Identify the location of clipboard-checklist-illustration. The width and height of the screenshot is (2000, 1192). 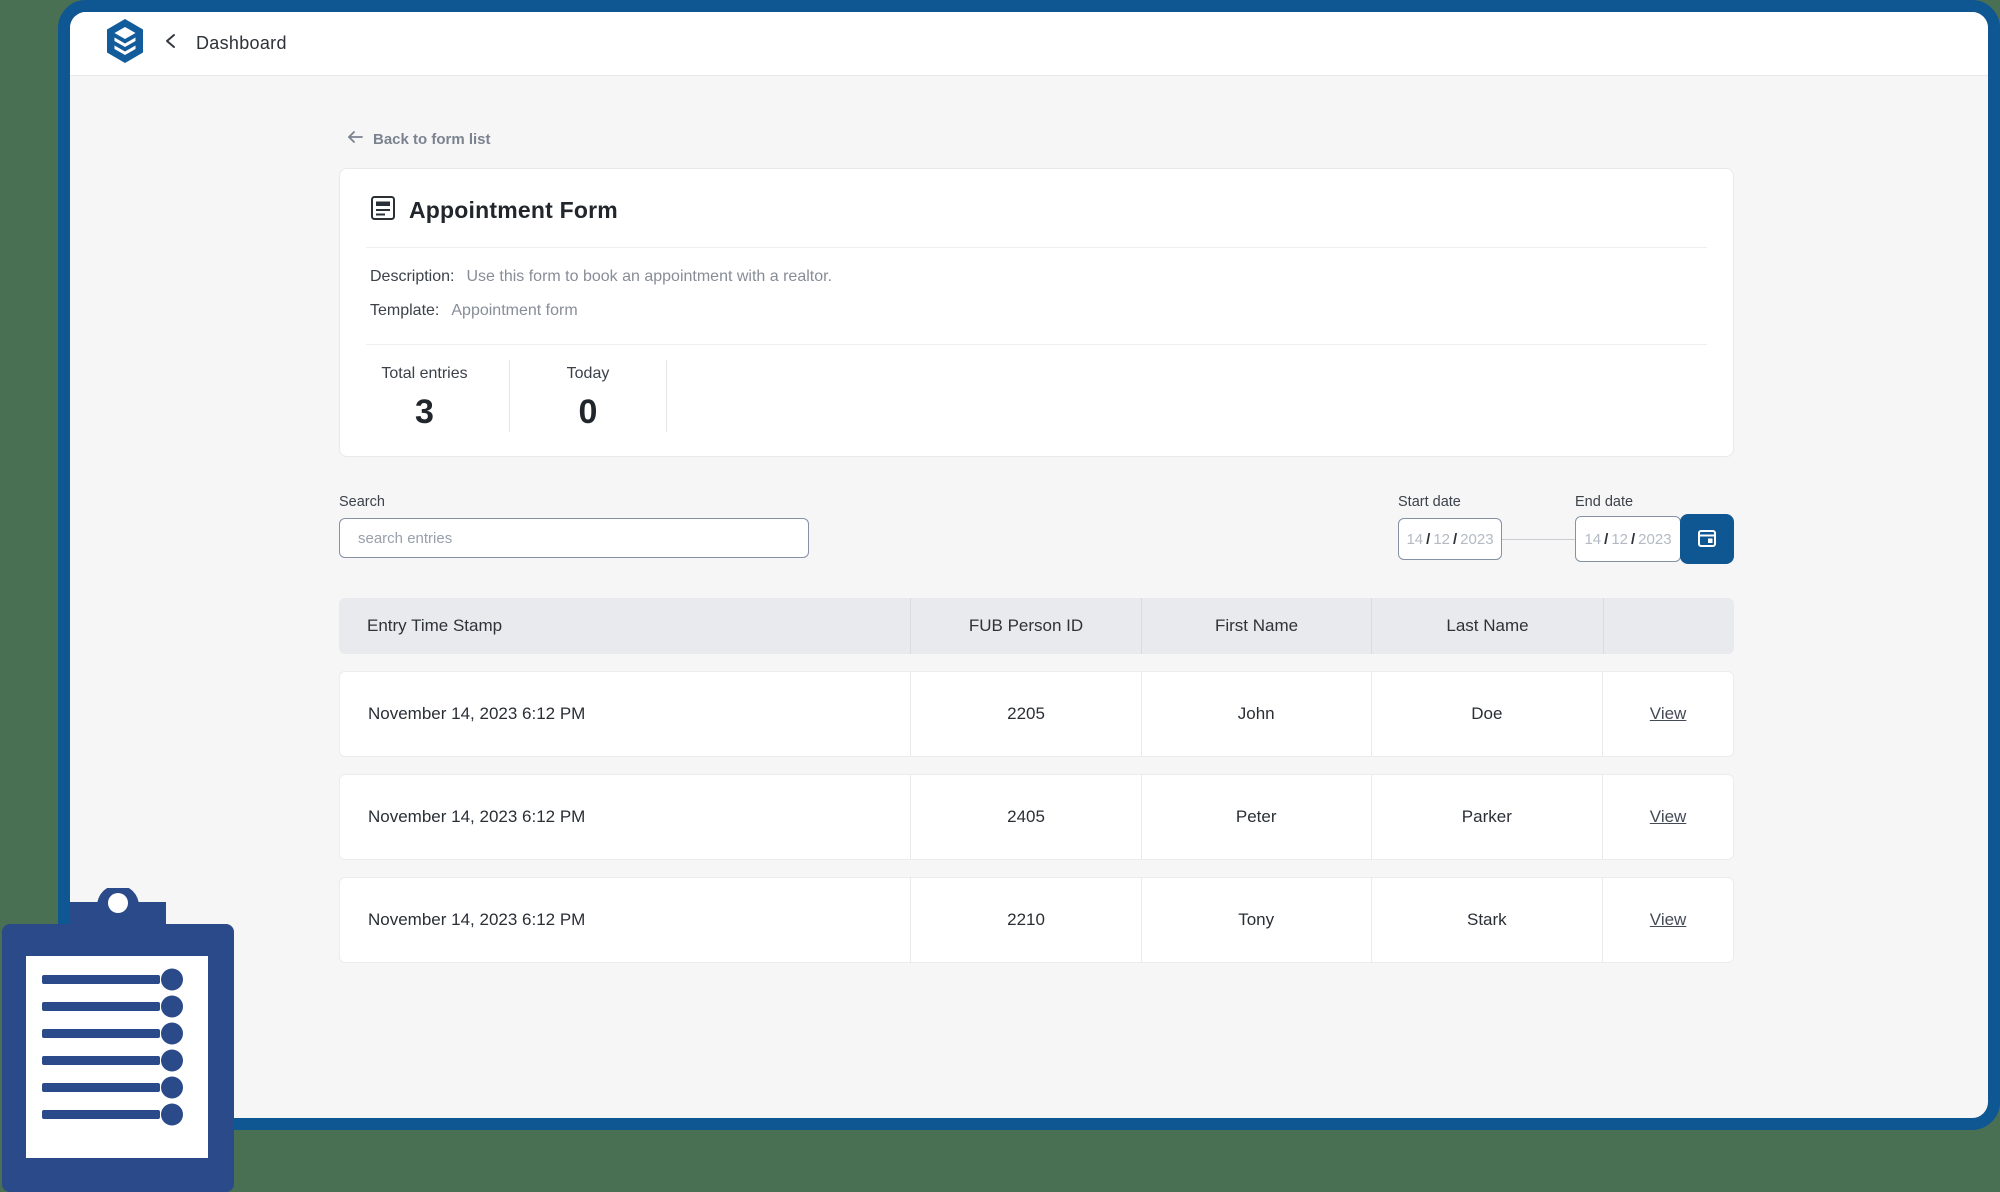
(118, 1038).